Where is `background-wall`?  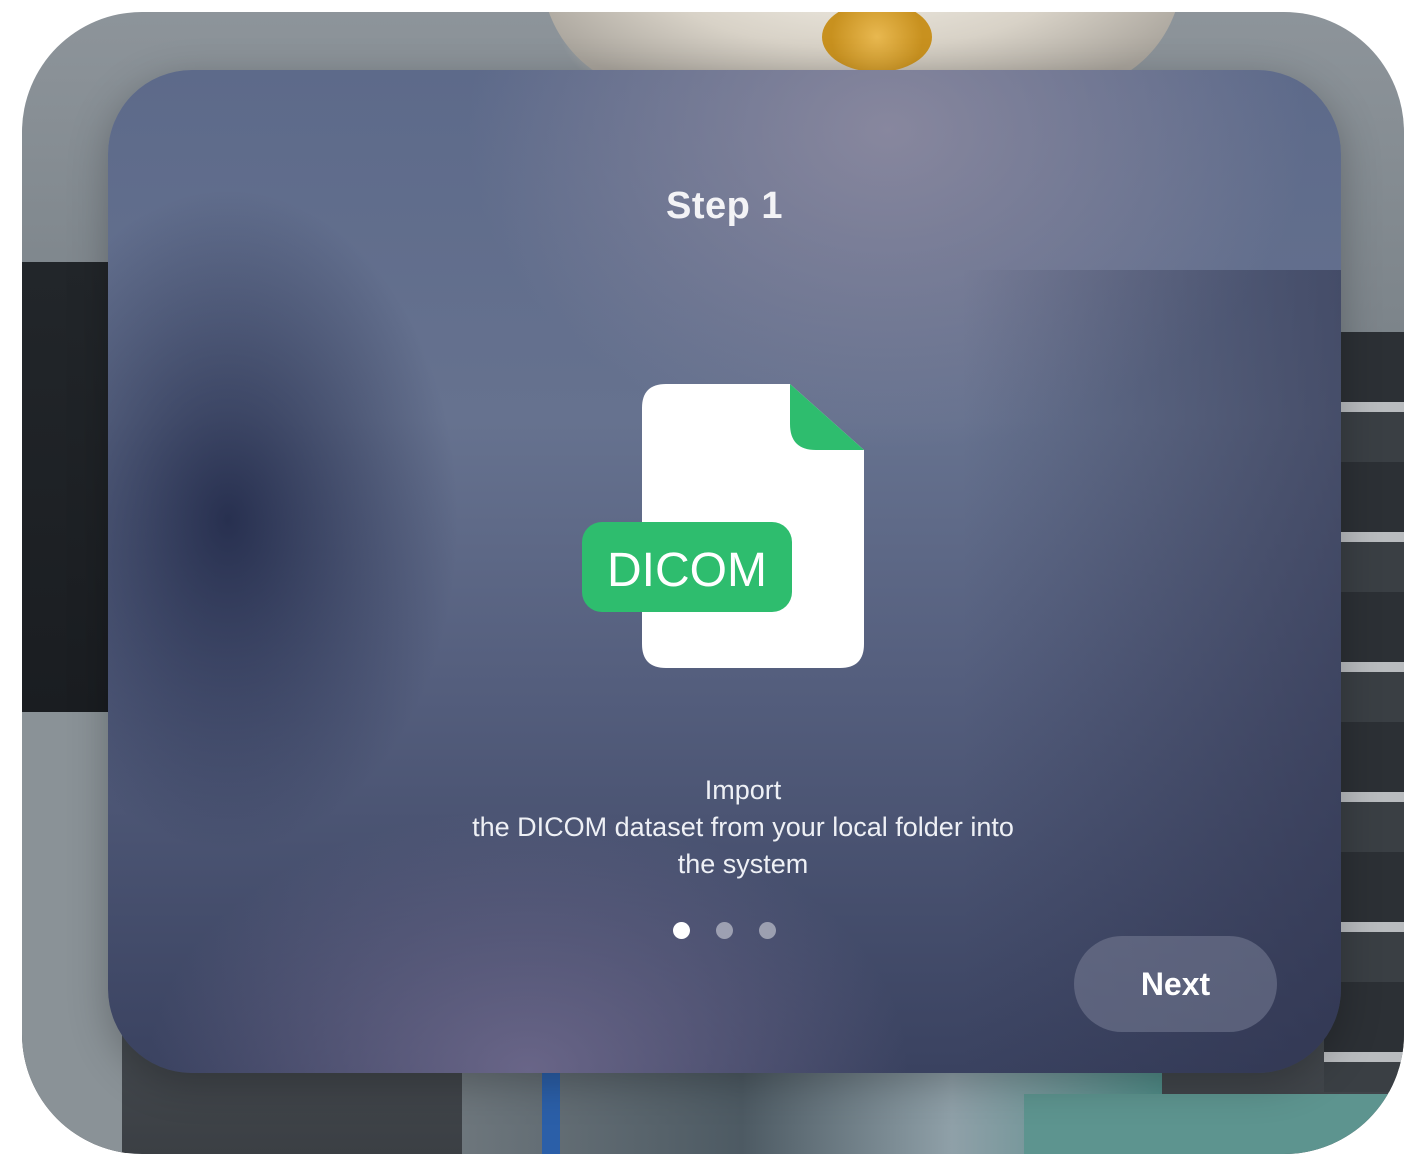
background-wall is located at coordinates (72, 932).